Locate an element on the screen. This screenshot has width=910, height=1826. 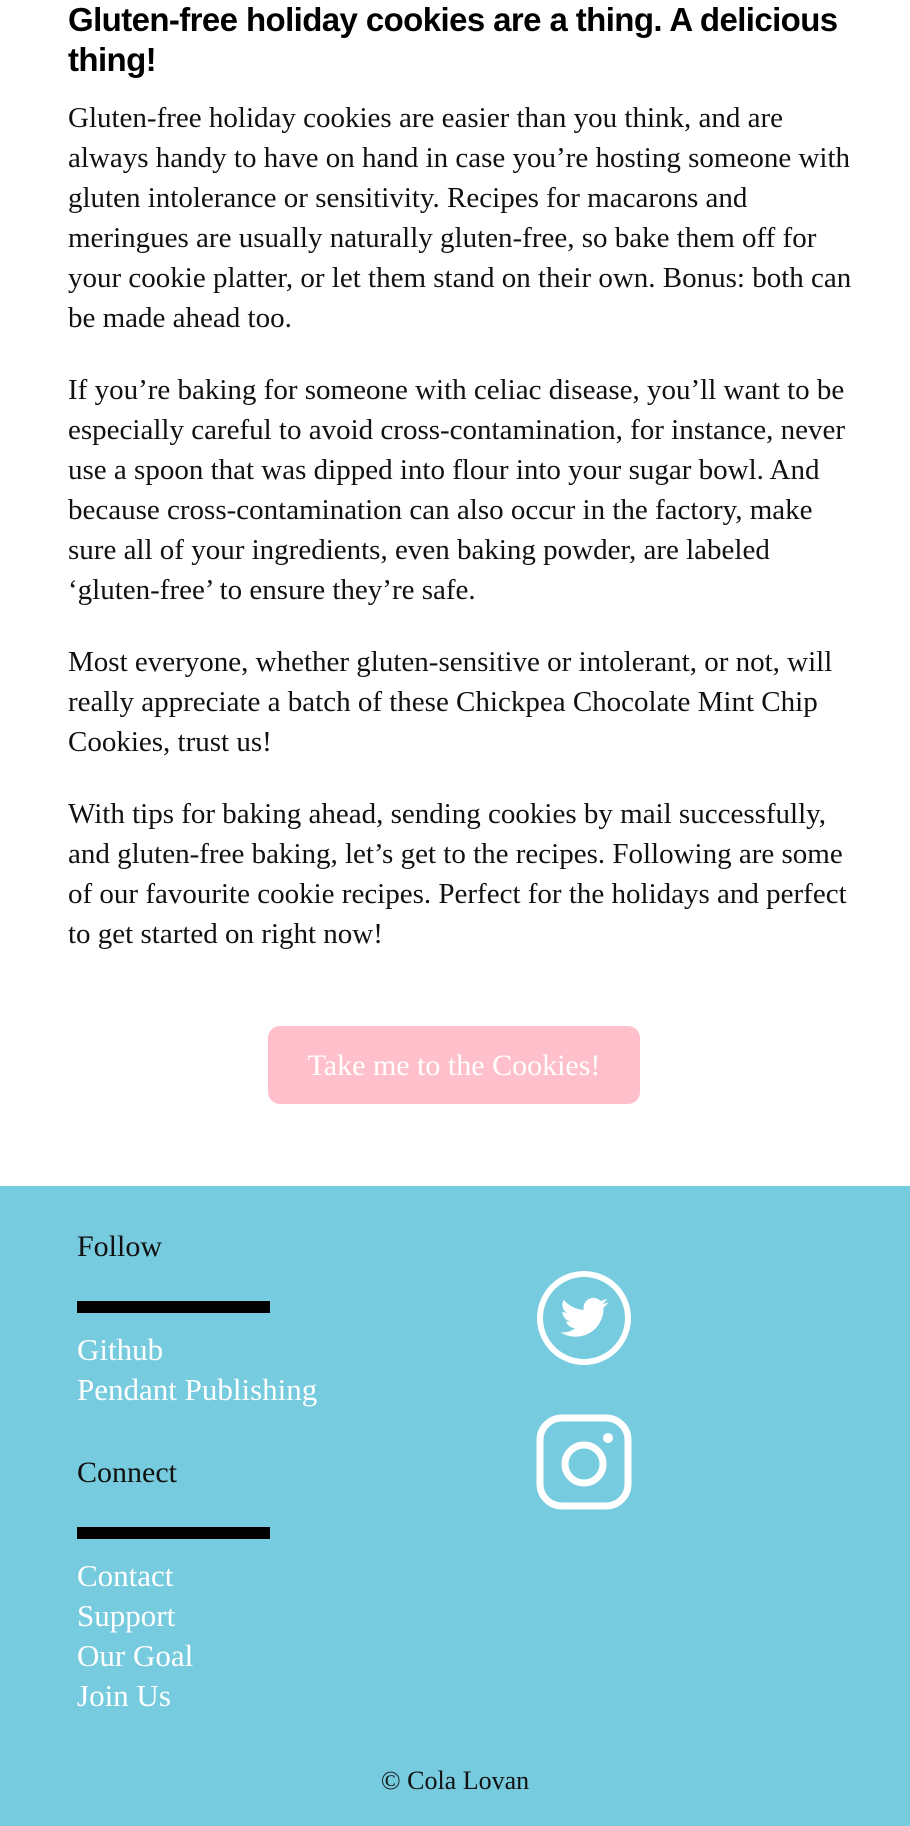
follow-divider is located at coordinates (173, 1307).